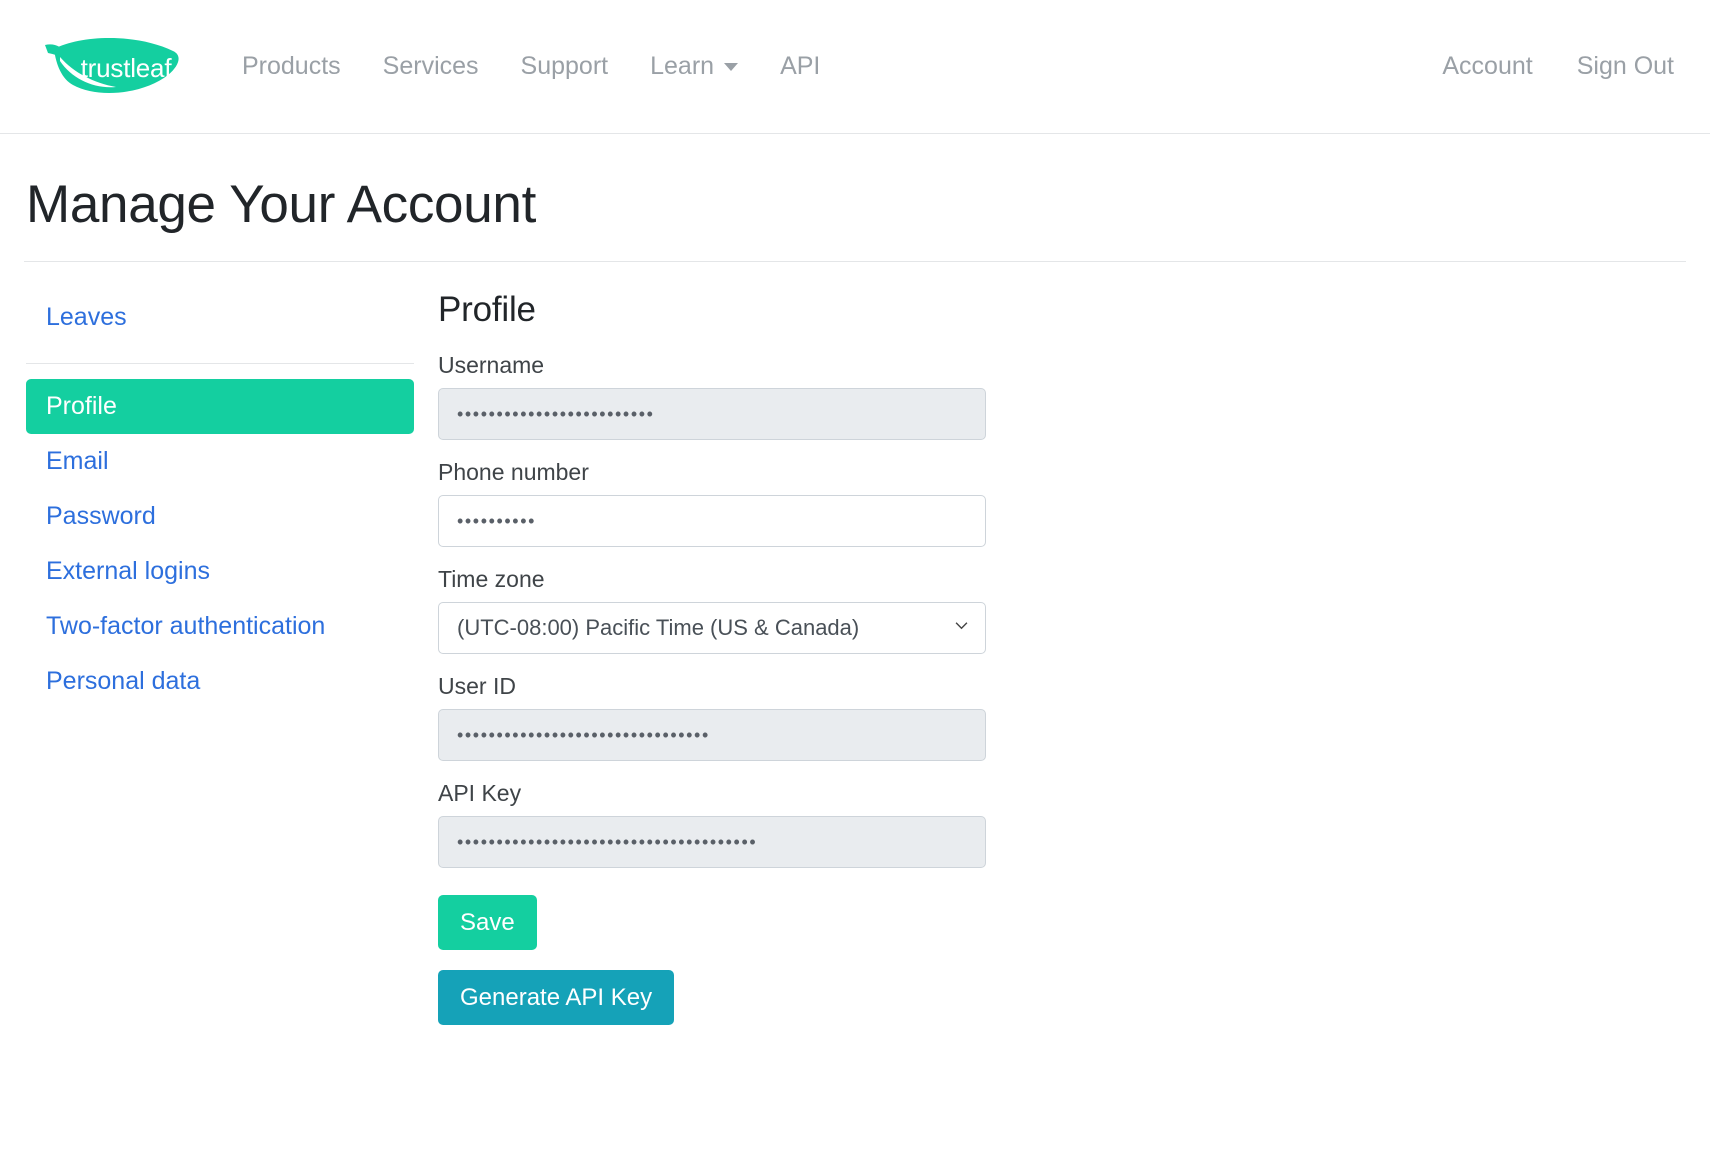 The image size is (1710, 1159). I want to click on sidebar-item-personal-data-label: Personal data, so click(123, 681).